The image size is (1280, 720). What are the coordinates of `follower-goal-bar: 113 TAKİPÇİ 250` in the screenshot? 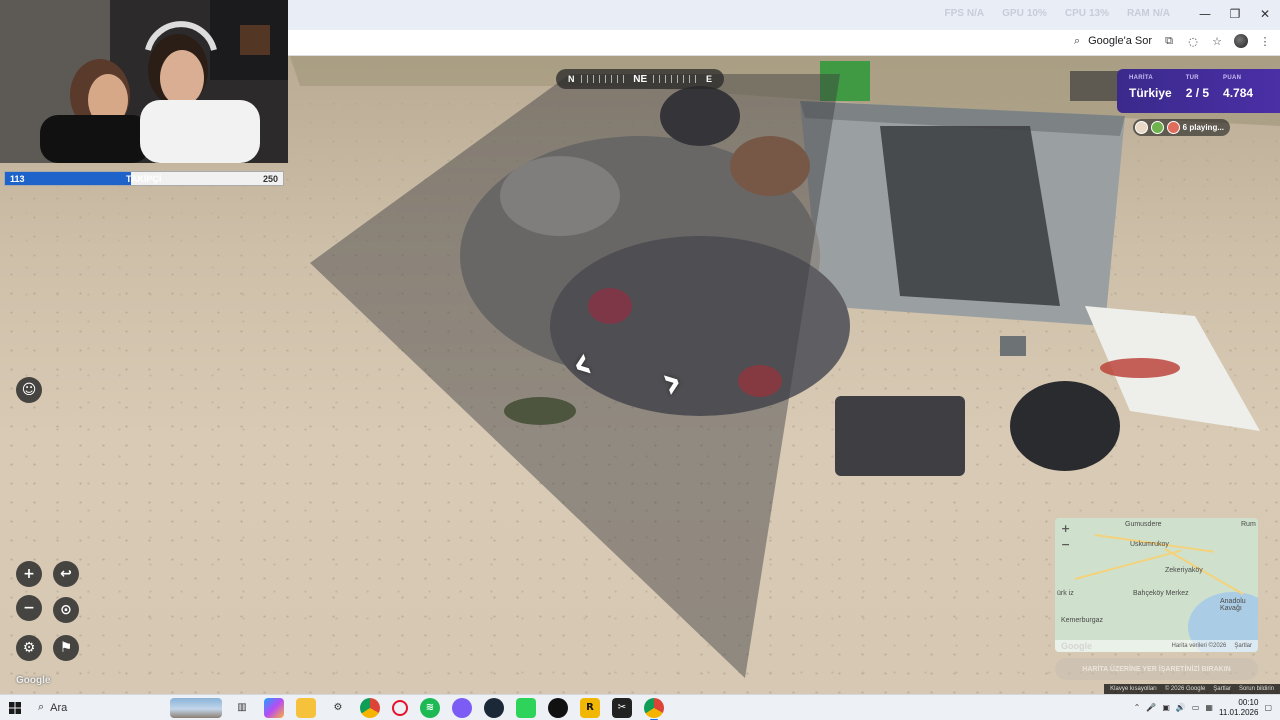 It's located at (144, 178).